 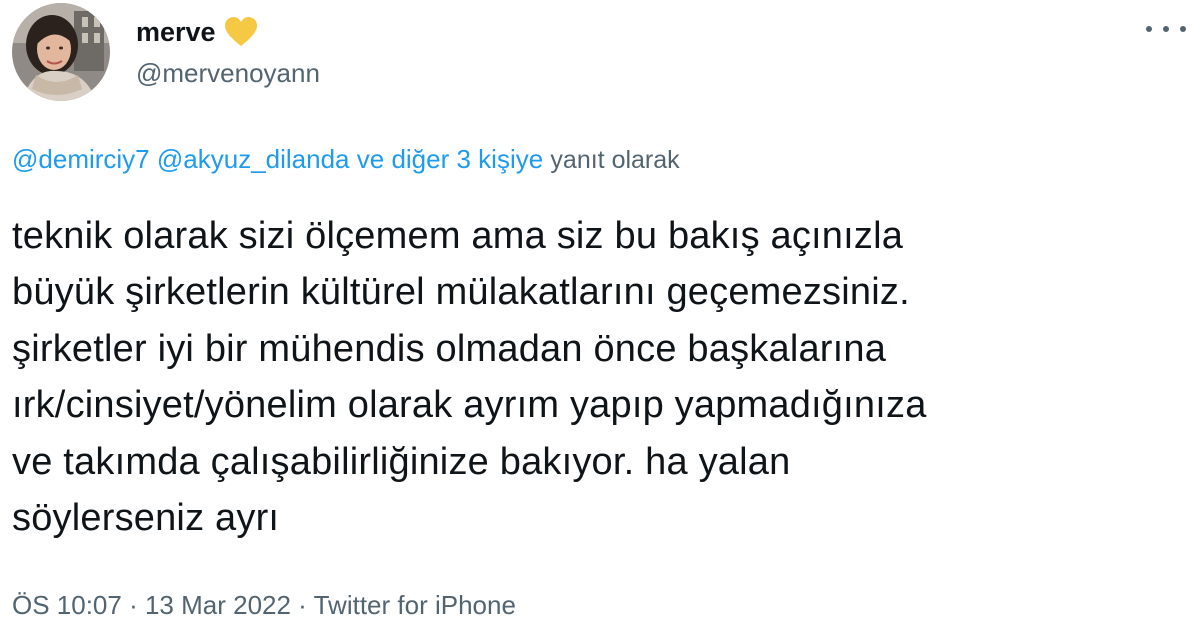 I want to click on reply-suffix: yanıt olarak, so click(x=615, y=160).